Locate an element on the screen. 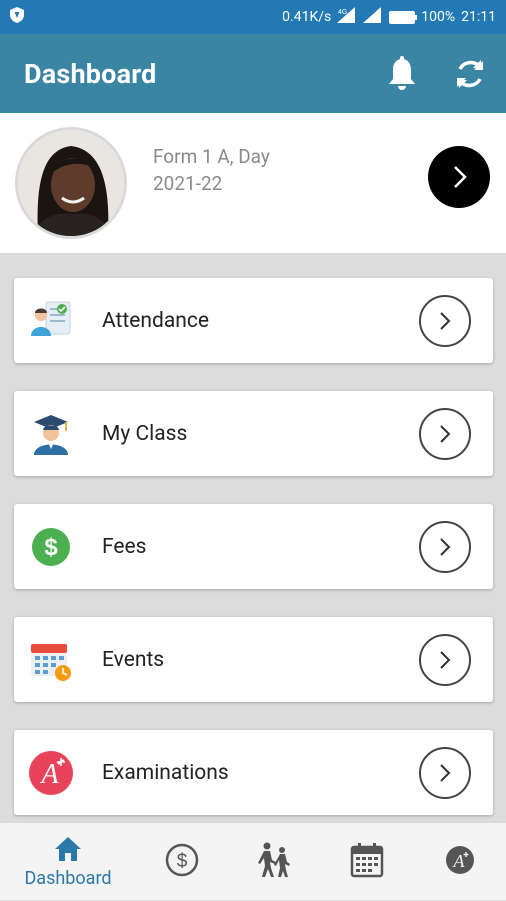 This screenshot has height=901, width=506. profile-open-button is located at coordinates (459, 177).